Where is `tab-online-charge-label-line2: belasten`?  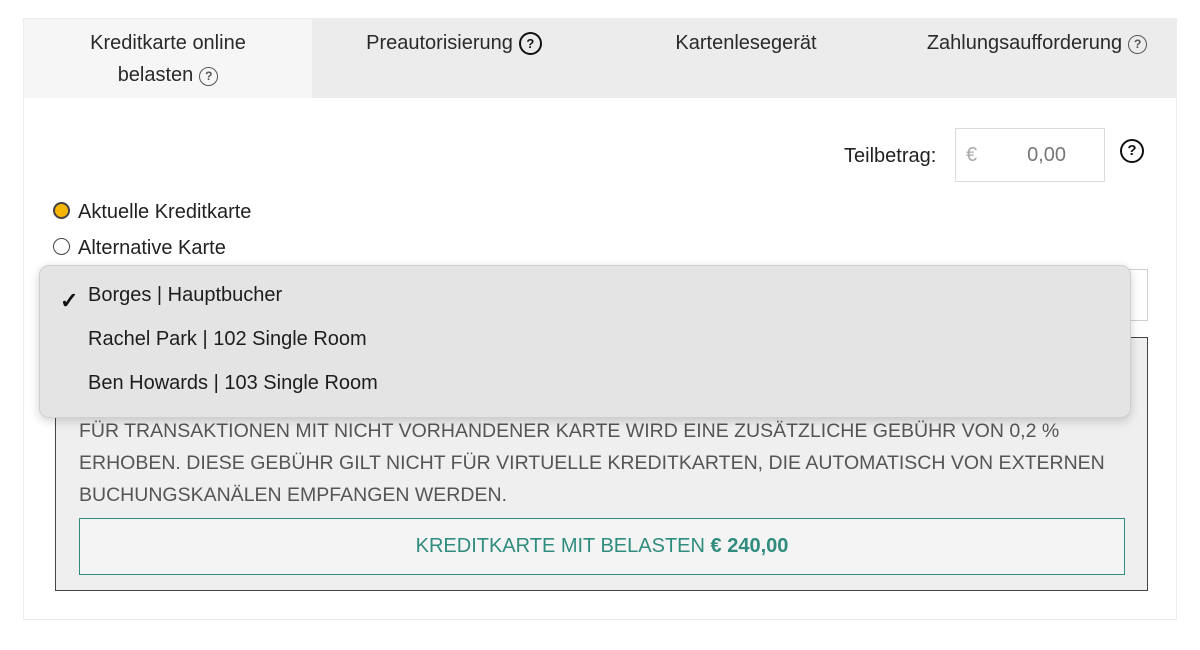 tab-online-charge-label-line2: belasten is located at coordinates (155, 75).